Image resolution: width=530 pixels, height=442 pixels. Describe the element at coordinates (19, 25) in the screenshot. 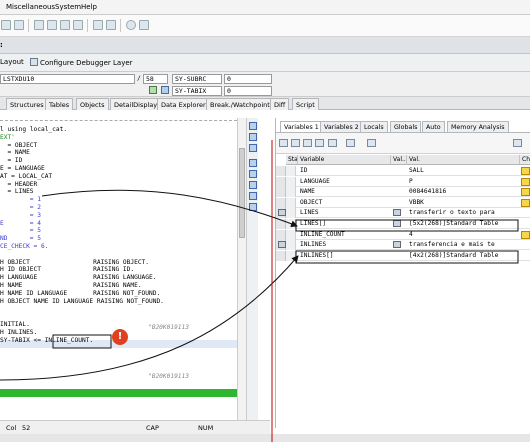

I see `find-next-icon` at that location.